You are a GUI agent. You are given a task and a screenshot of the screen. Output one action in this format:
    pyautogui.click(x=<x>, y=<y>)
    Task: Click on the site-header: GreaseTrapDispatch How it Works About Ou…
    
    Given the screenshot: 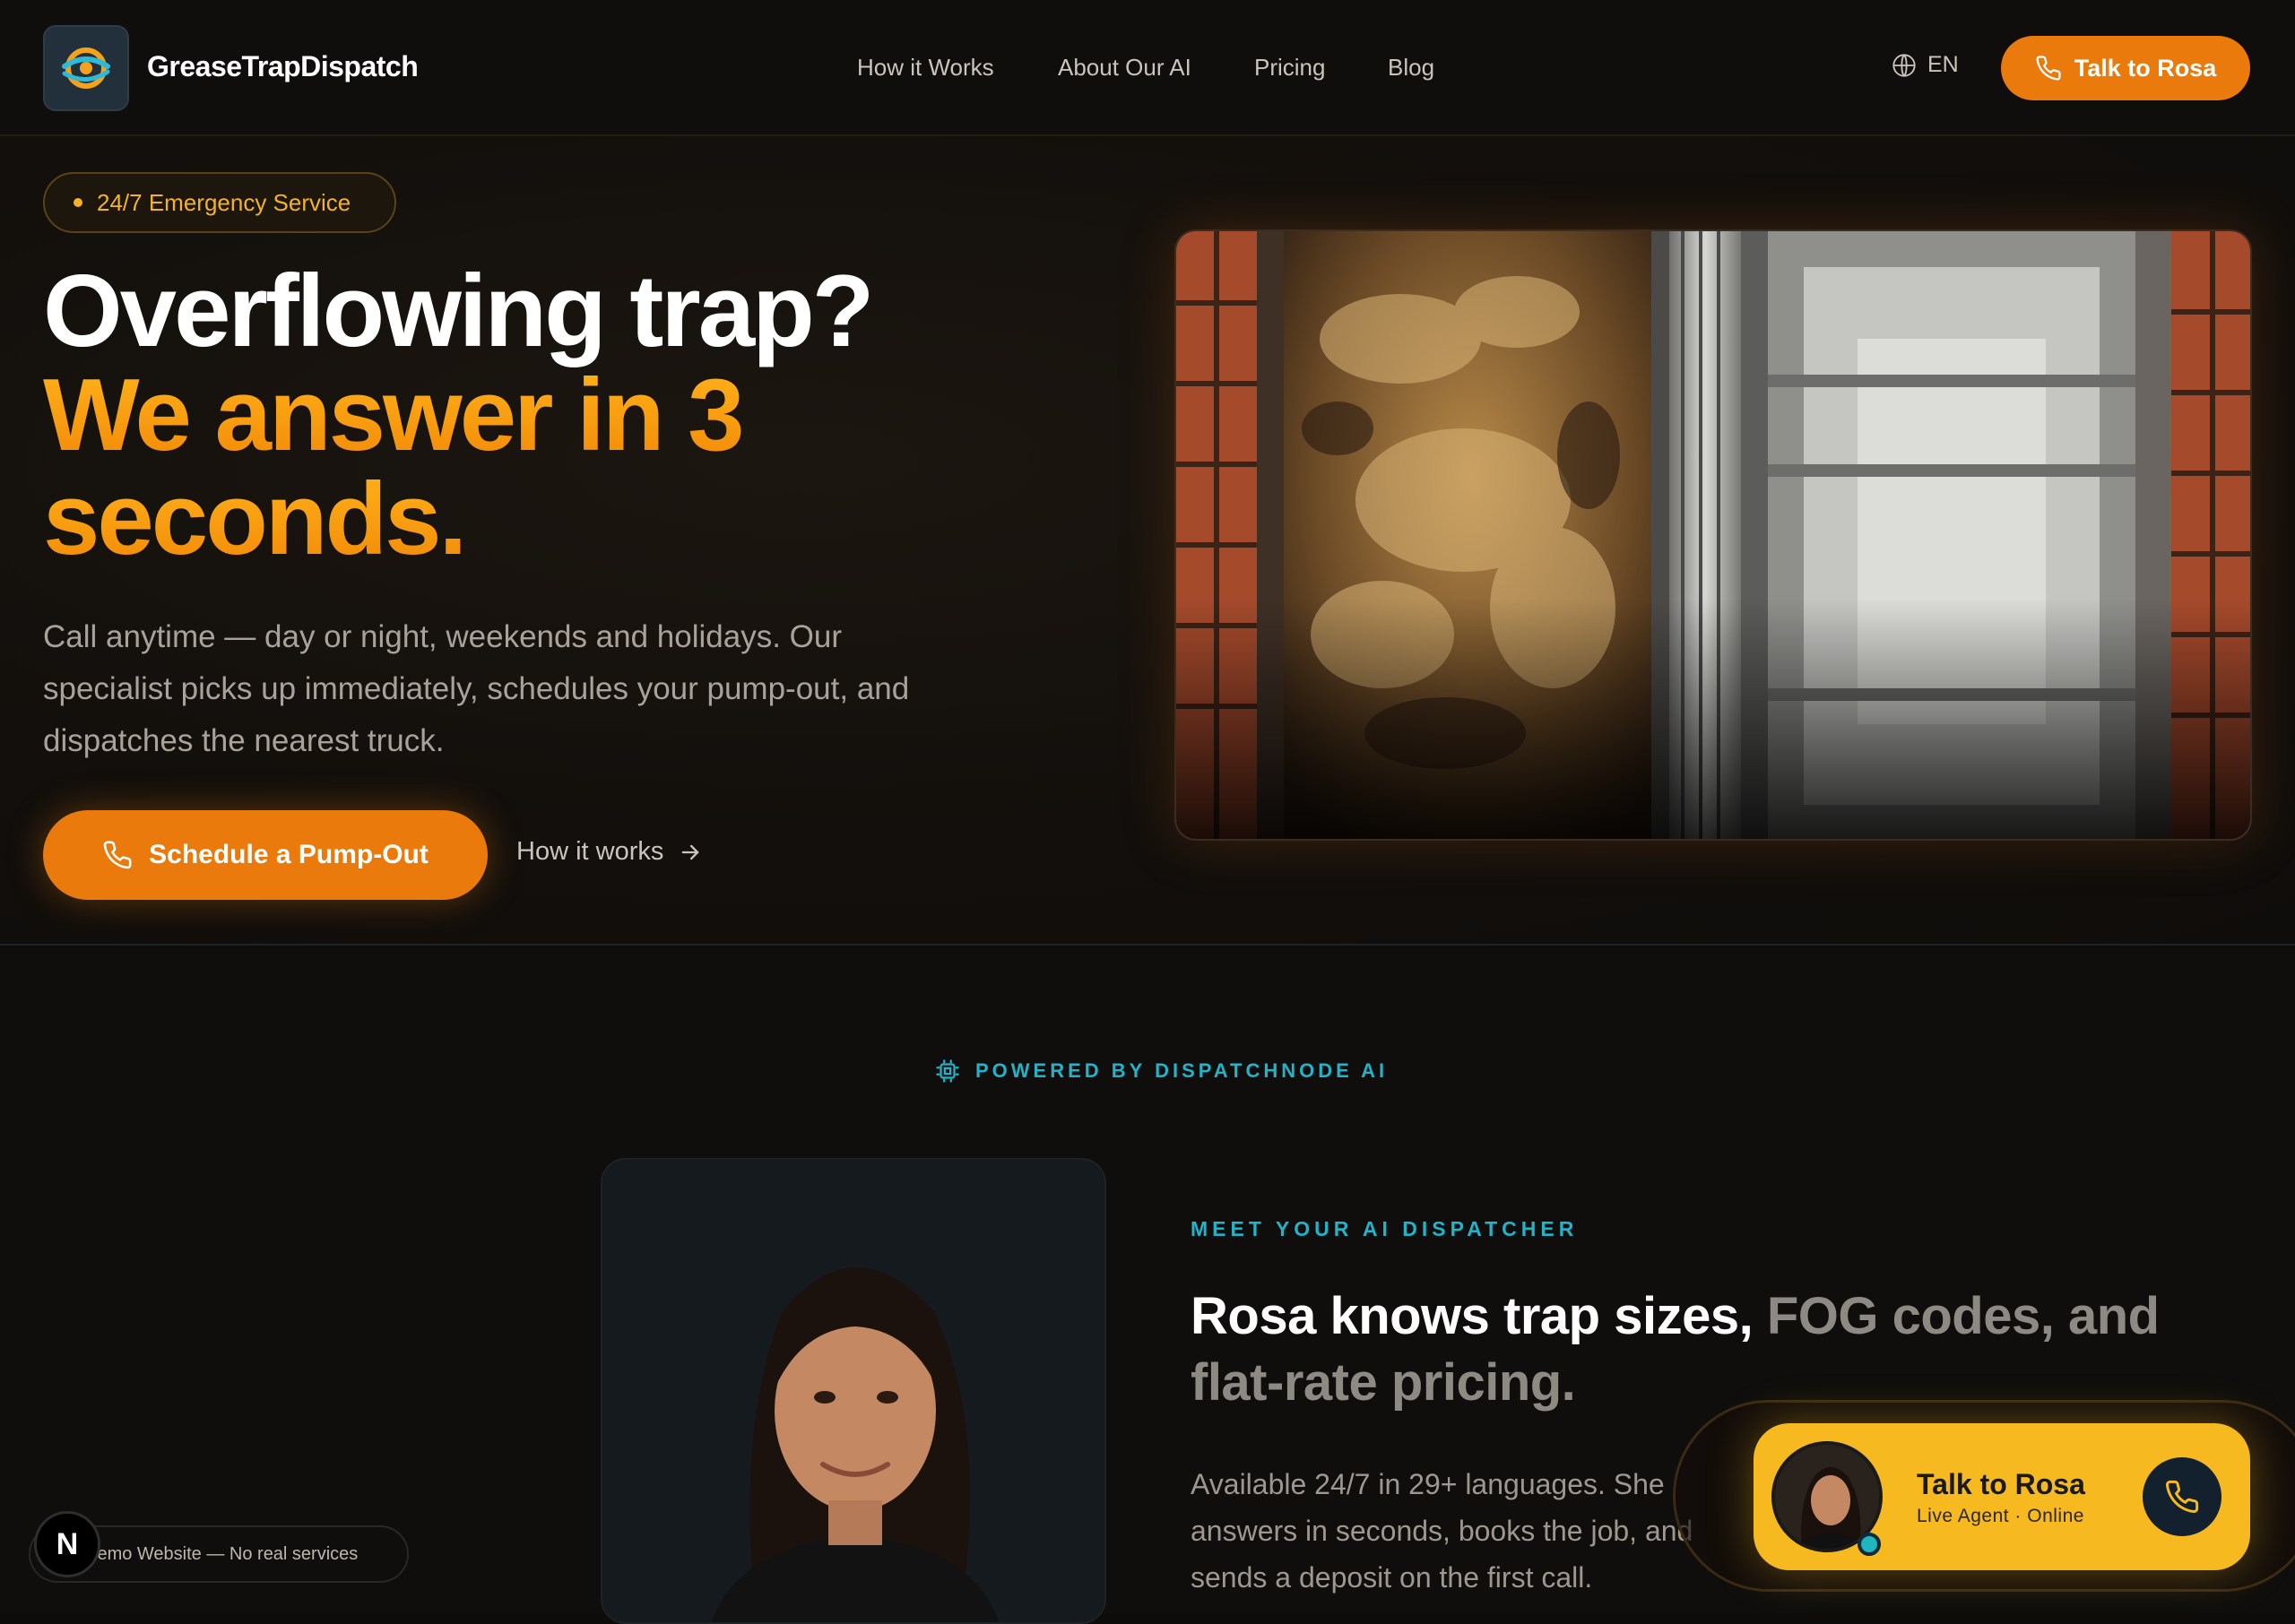 What is the action you would take?
    pyautogui.click(x=1148, y=68)
    